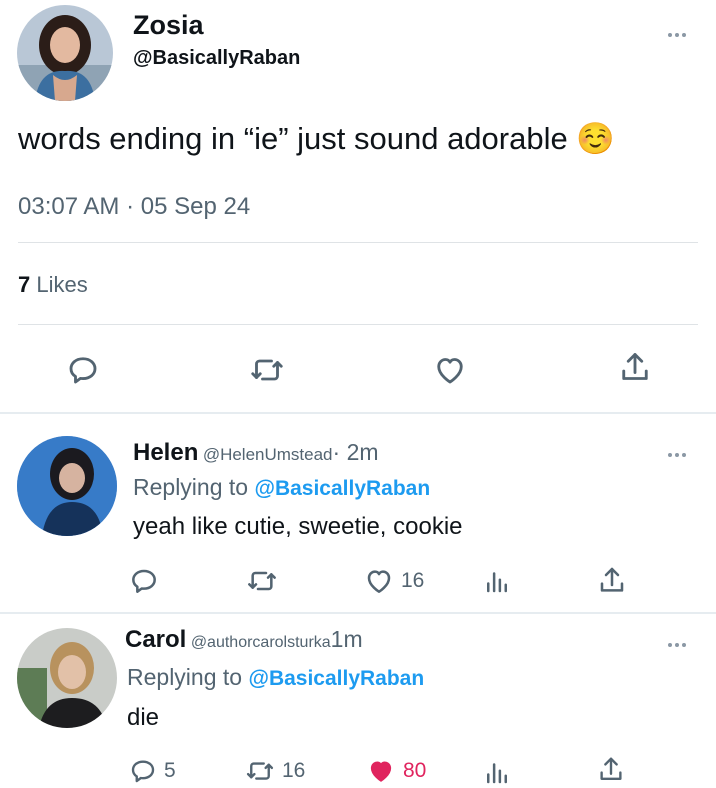  What do you see at coordinates (294, 770) in the screenshot?
I see `retweet-count: 16` at bounding box center [294, 770].